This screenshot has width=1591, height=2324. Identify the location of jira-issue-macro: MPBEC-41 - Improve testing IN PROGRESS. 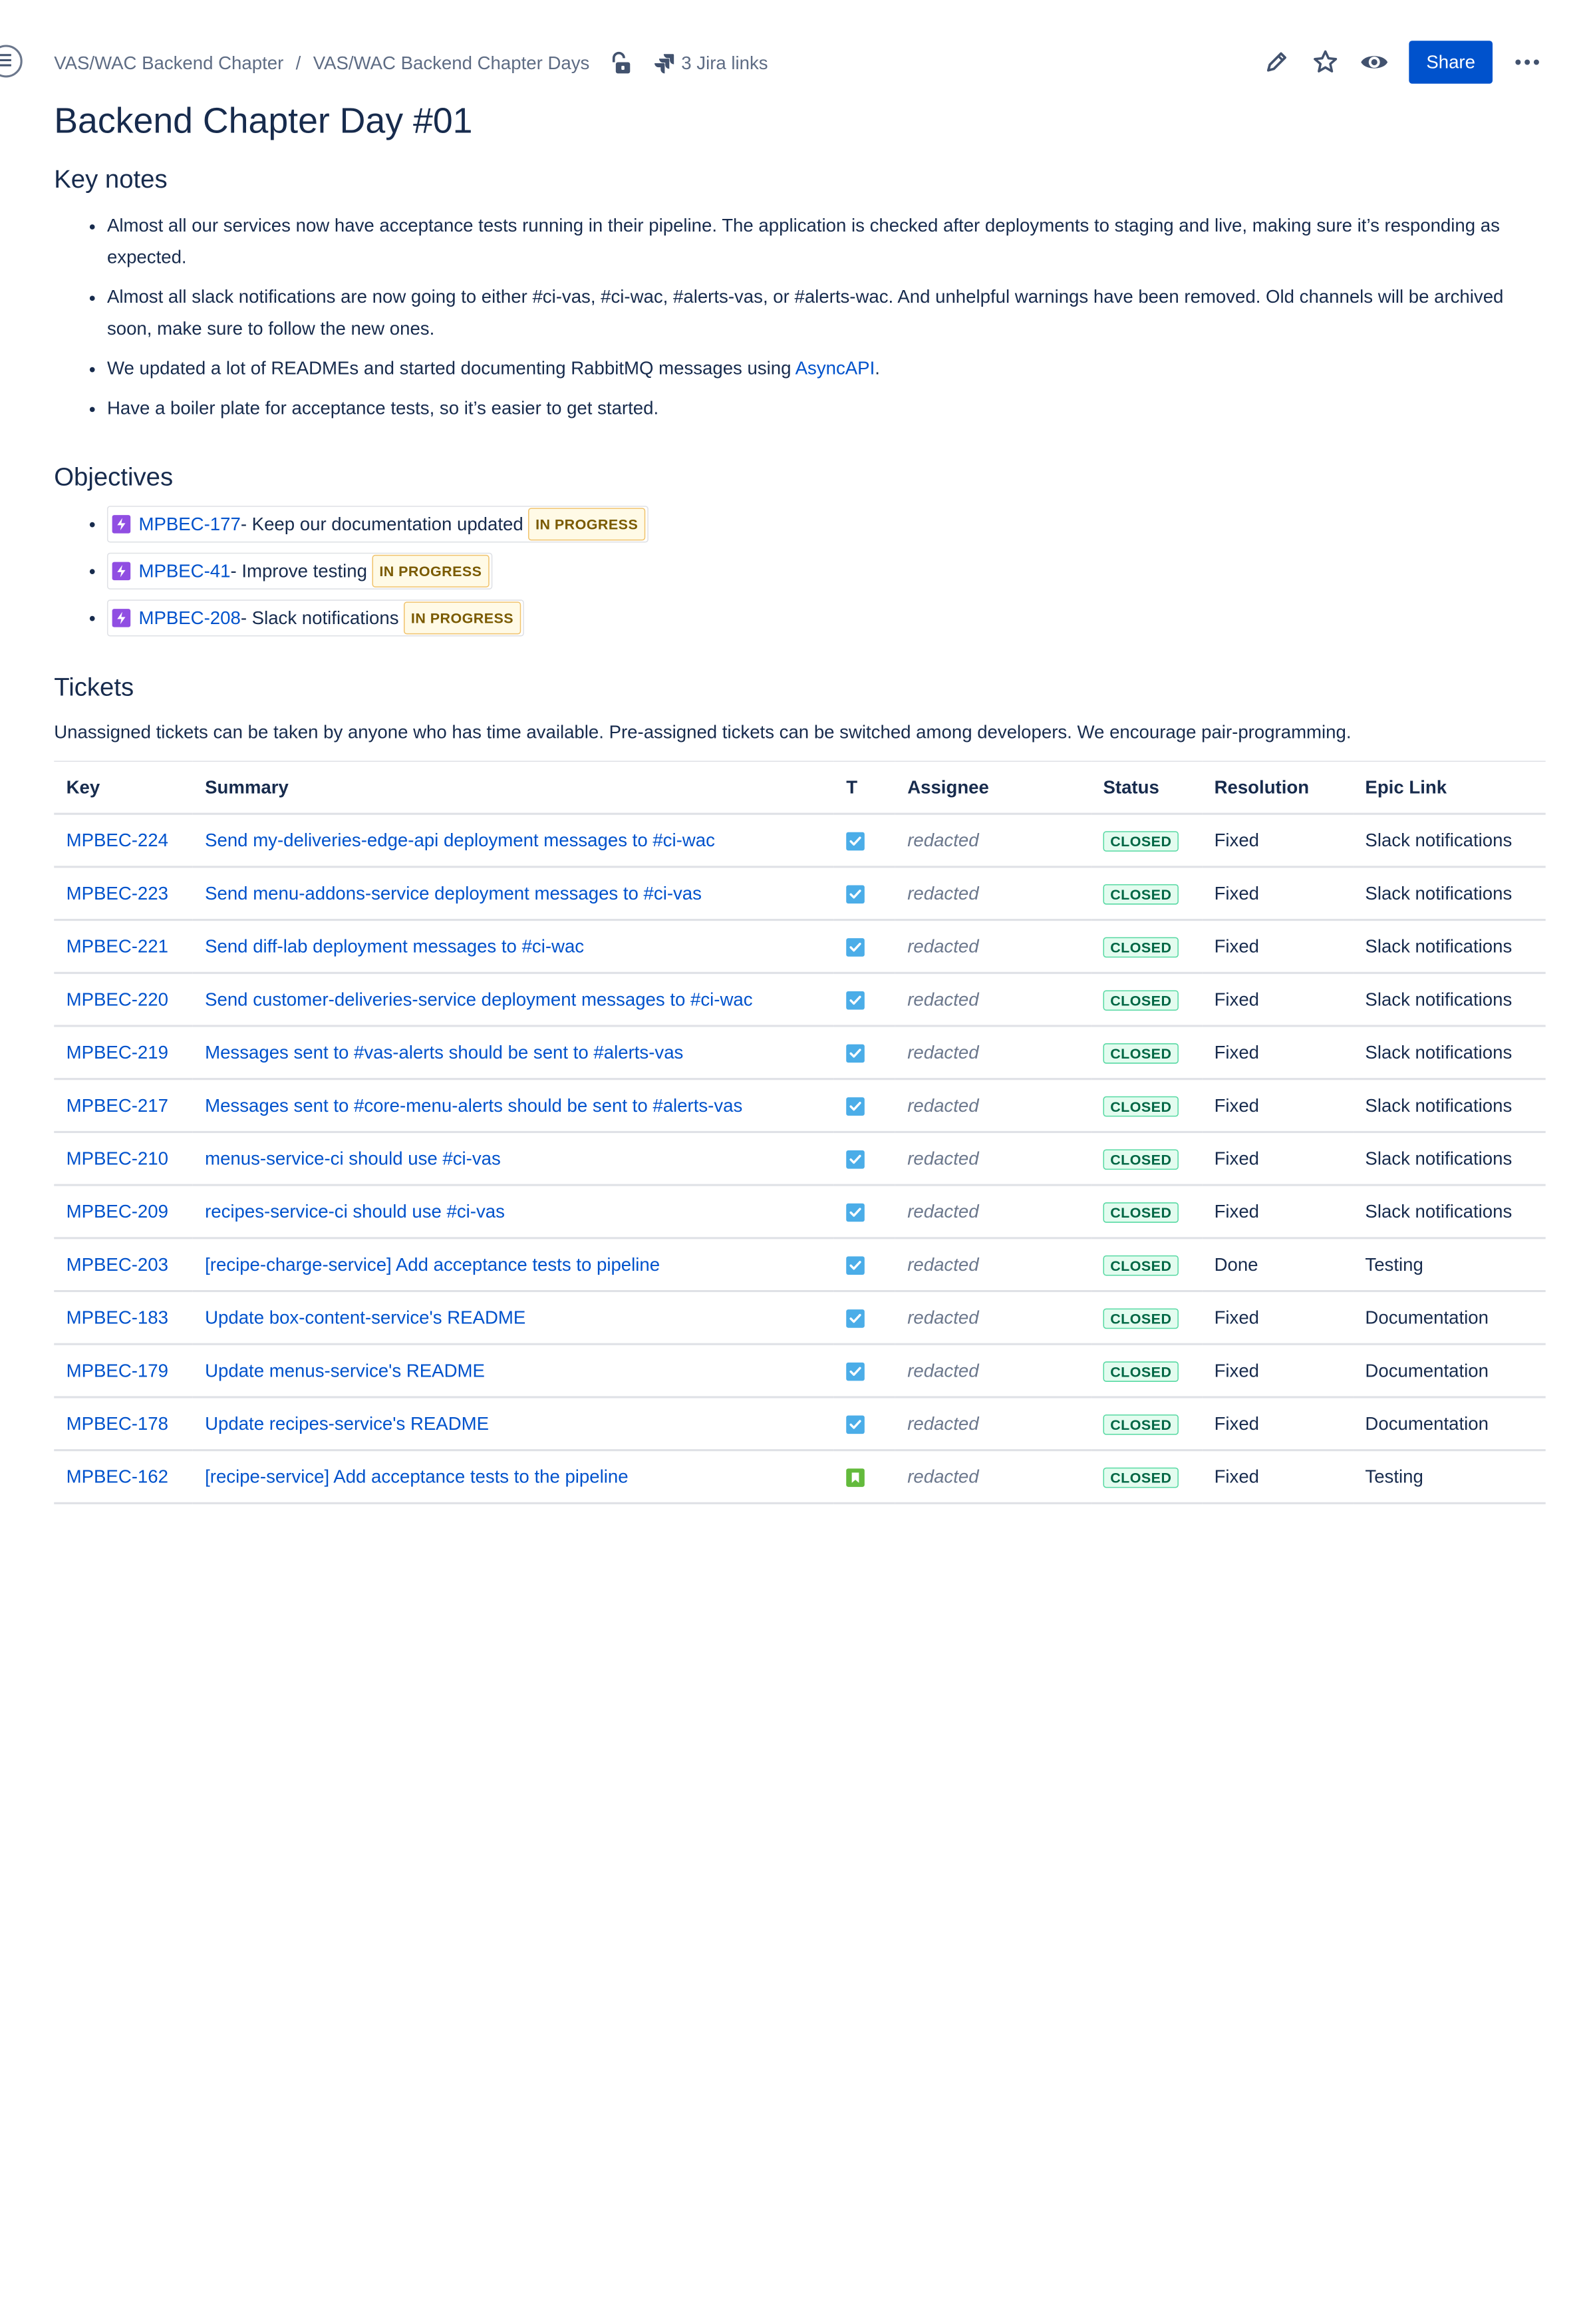
(299, 570).